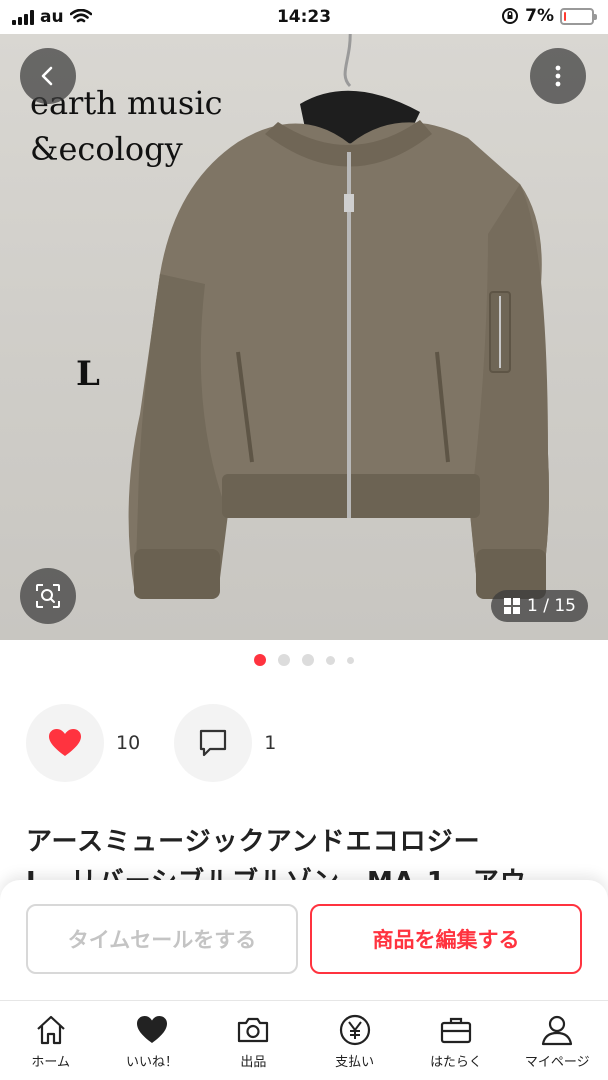 The width and height of the screenshot is (608, 1080). What do you see at coordinates (304, 17) in the screenshot?
I see `status-bar: au 14:23 7%` at bounding box center [304, 17].